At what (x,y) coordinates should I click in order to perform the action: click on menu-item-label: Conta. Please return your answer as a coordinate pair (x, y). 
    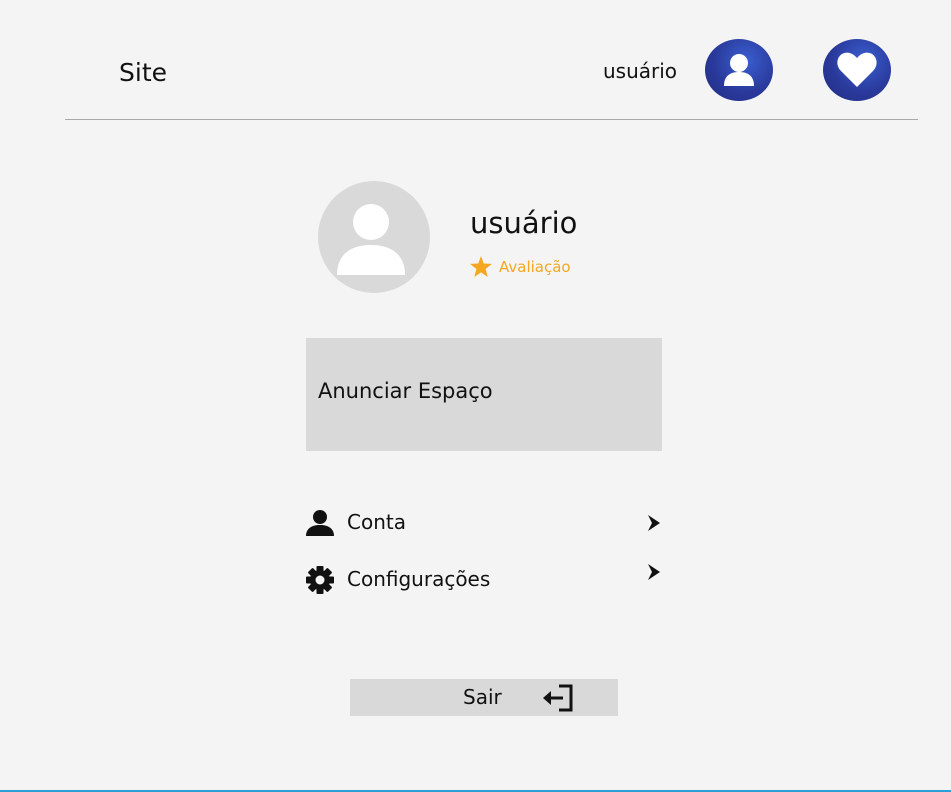
    Looking at the image, I should click on (376, 522).